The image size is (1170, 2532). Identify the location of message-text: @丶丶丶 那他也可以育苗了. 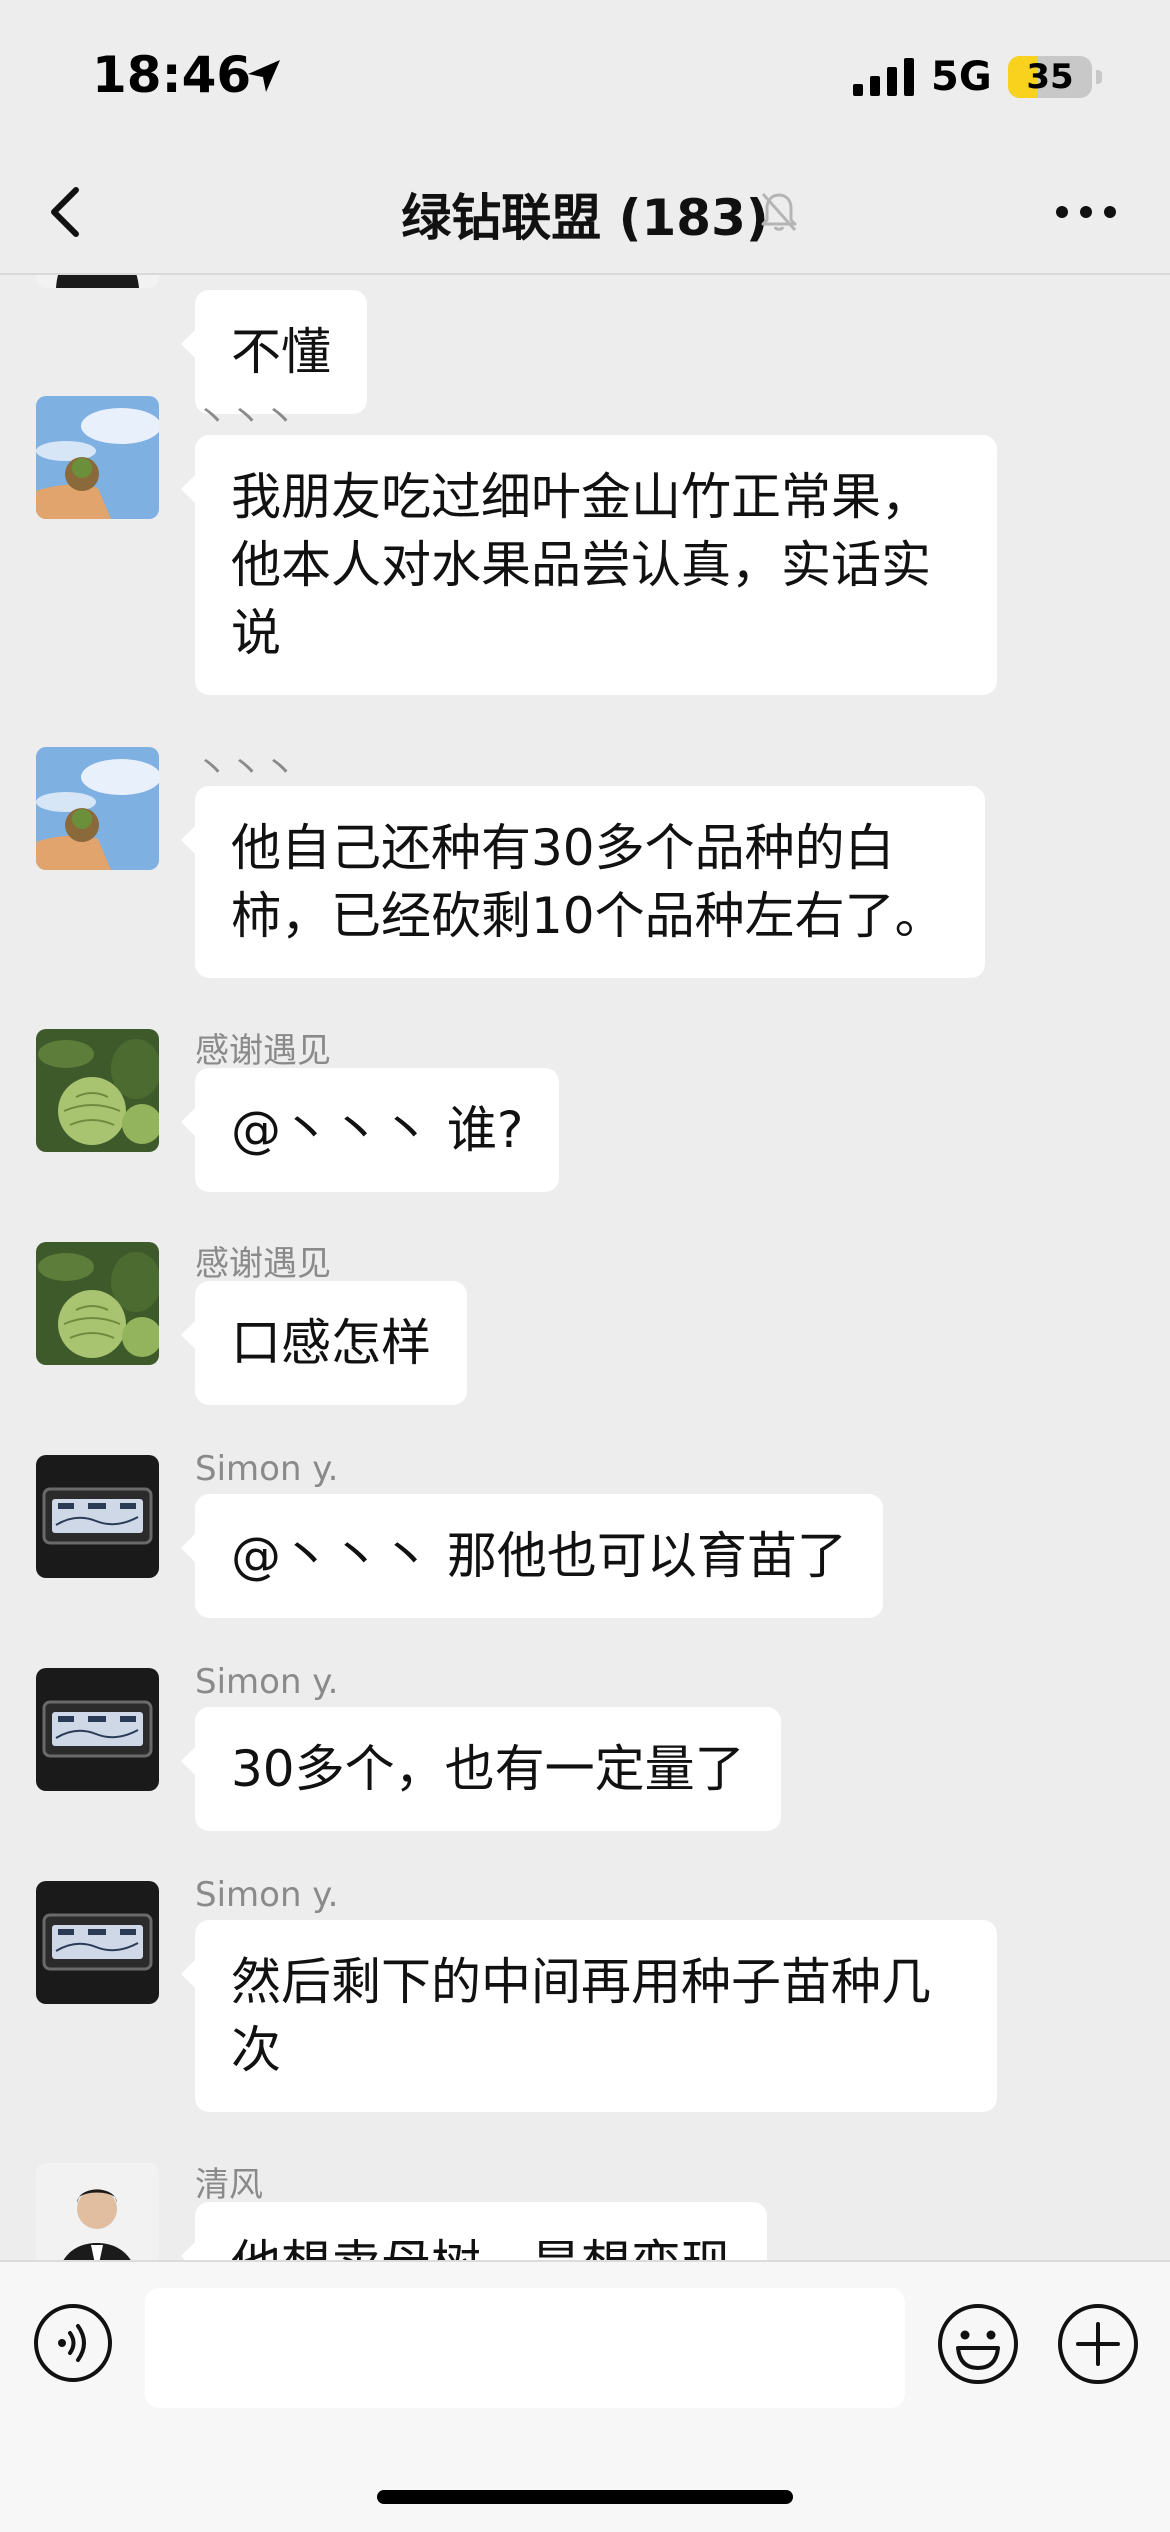
(539, 1556).